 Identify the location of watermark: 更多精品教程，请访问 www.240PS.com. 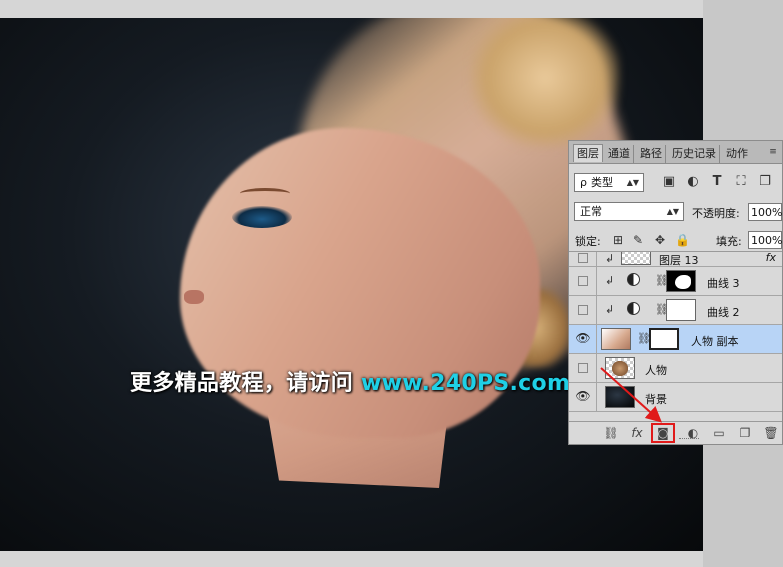
(350, 381).